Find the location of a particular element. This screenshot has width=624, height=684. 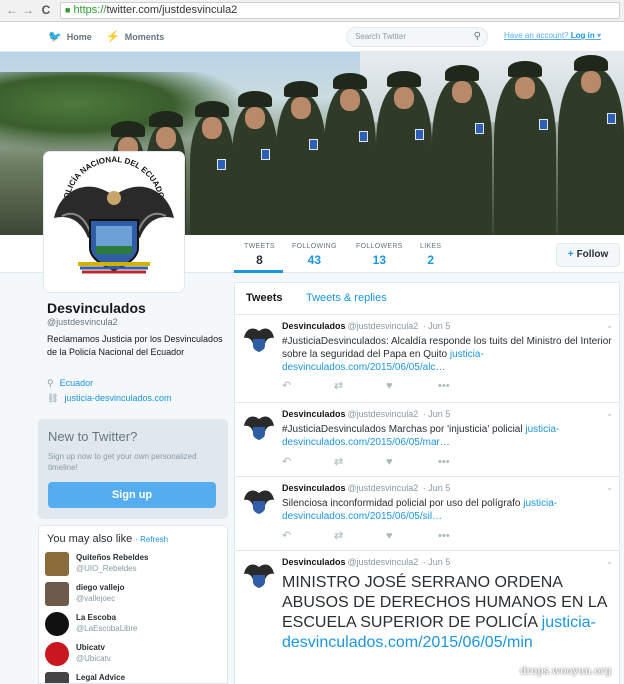

suggestion-item: Quiteños Rebeldes @UIO_Rebeldes is located at coordinates (134, 566).